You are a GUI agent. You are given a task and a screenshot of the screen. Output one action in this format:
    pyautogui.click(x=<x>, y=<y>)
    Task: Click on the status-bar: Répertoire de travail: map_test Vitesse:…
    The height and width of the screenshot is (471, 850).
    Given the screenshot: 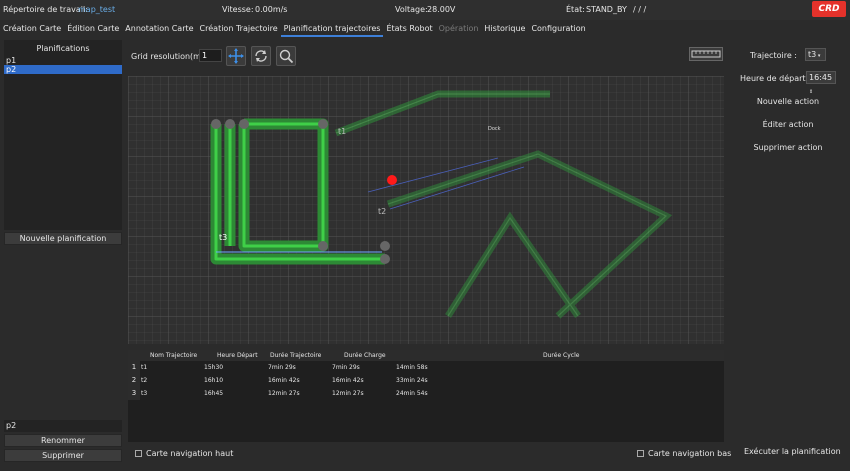 What is the action you would take?
    pyautogui.click(x=425, y=10)
    